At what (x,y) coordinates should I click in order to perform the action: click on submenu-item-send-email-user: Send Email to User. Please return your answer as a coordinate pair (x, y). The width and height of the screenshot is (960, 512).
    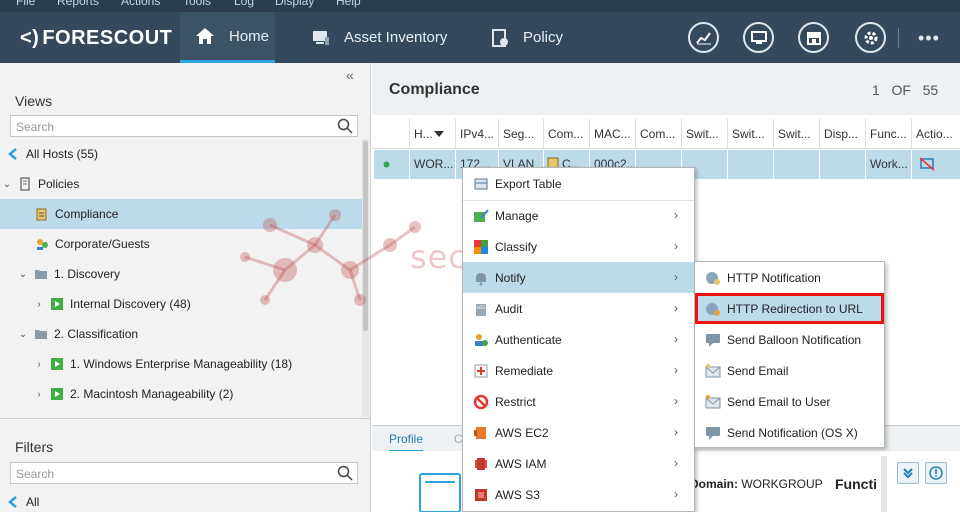
    Looking at the image, I should click on (789, 401).